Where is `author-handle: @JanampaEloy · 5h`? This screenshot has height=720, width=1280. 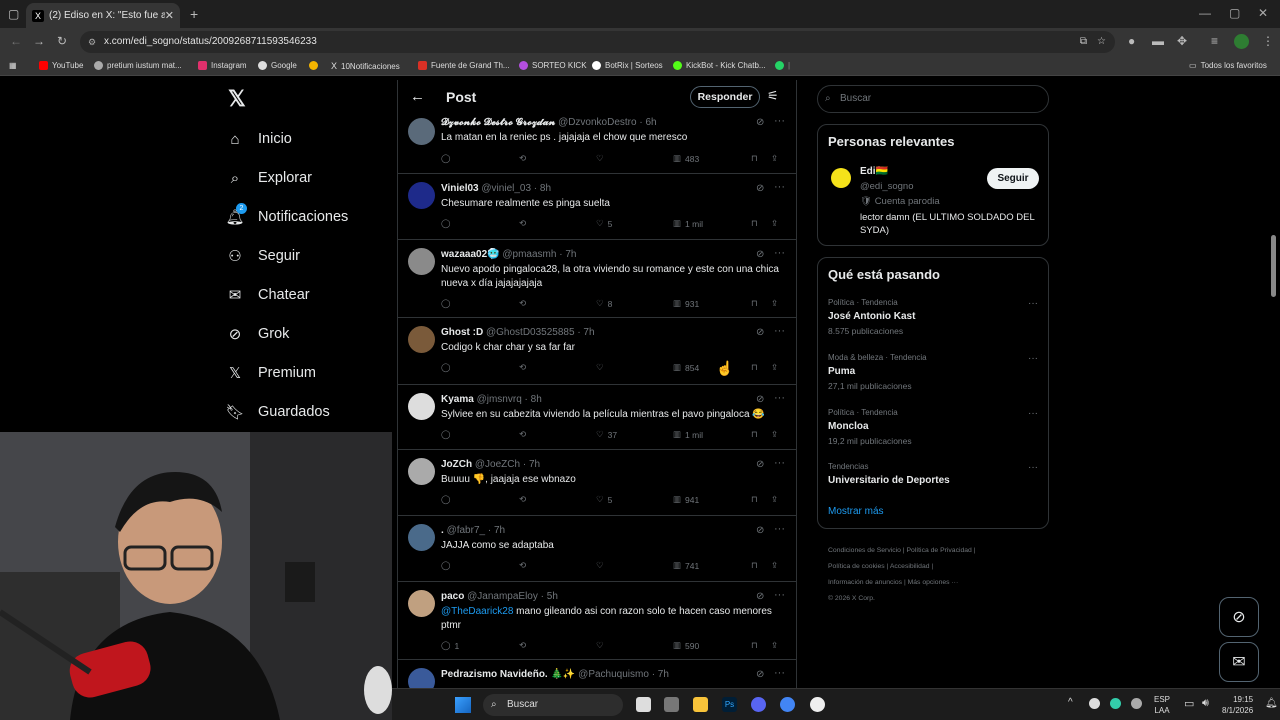 author-handle: @JanampaEloy · 5h is located at coordinates (512, 596).